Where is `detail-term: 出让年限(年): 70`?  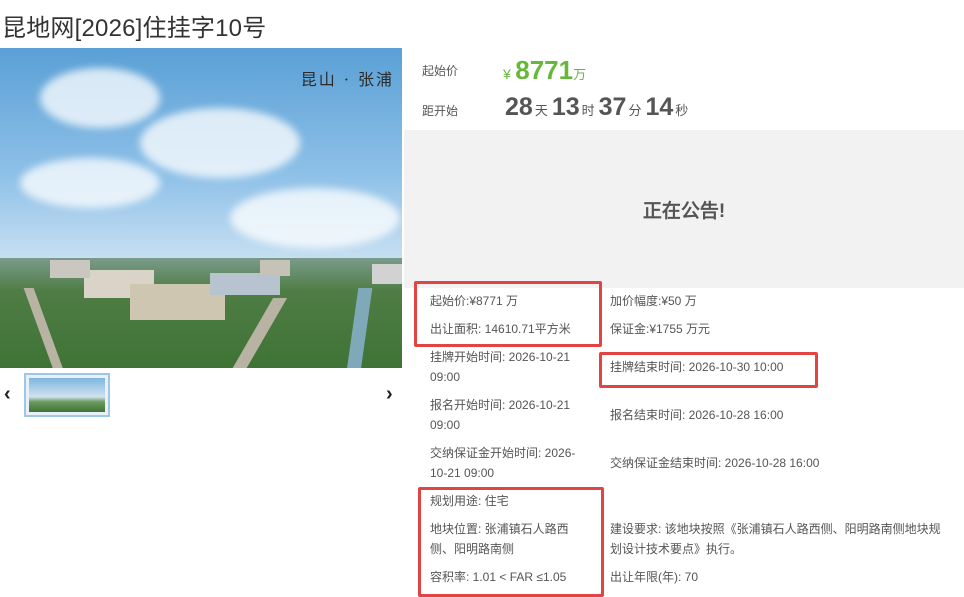
detail-term: 出让年限(年): 70 is located at coordinates (654, 577).